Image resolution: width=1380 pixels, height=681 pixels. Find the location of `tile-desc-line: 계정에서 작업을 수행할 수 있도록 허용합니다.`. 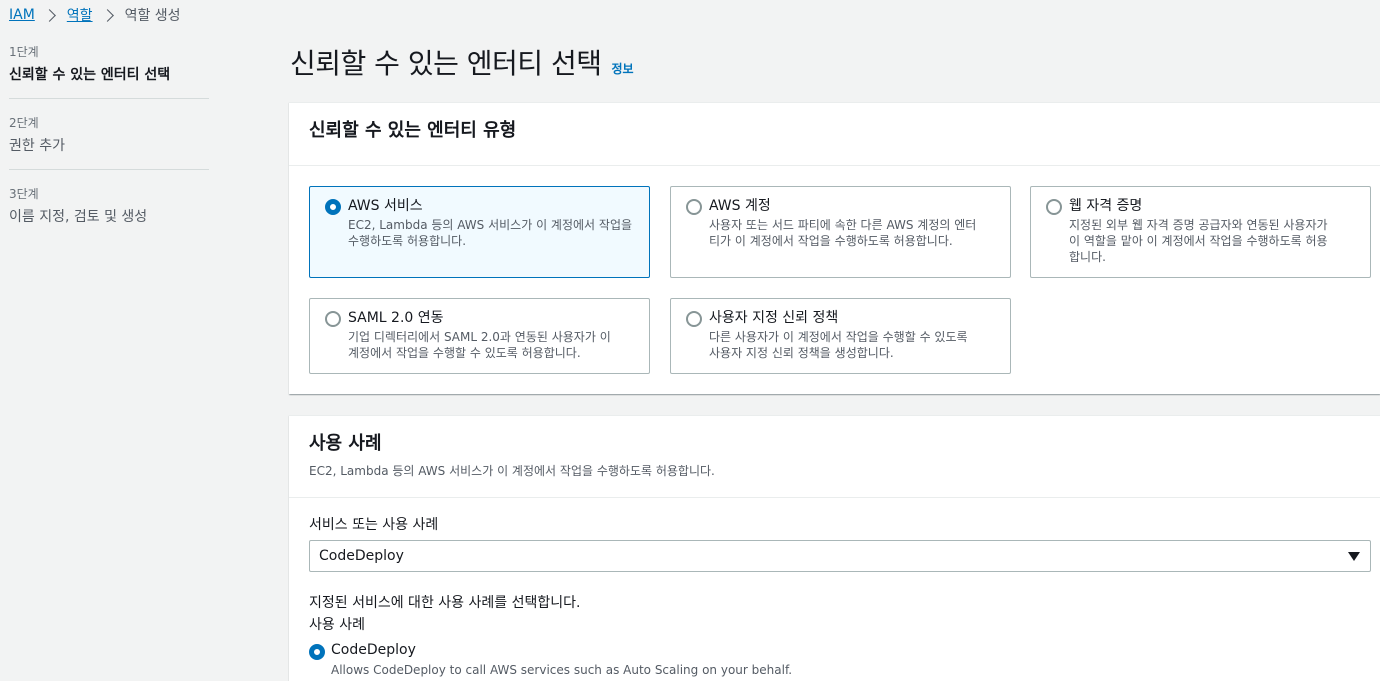

tile-desc-line: 계정에서 작업을 수행할 수 있도록 허용합니다. is located at coordinates (464, 353).